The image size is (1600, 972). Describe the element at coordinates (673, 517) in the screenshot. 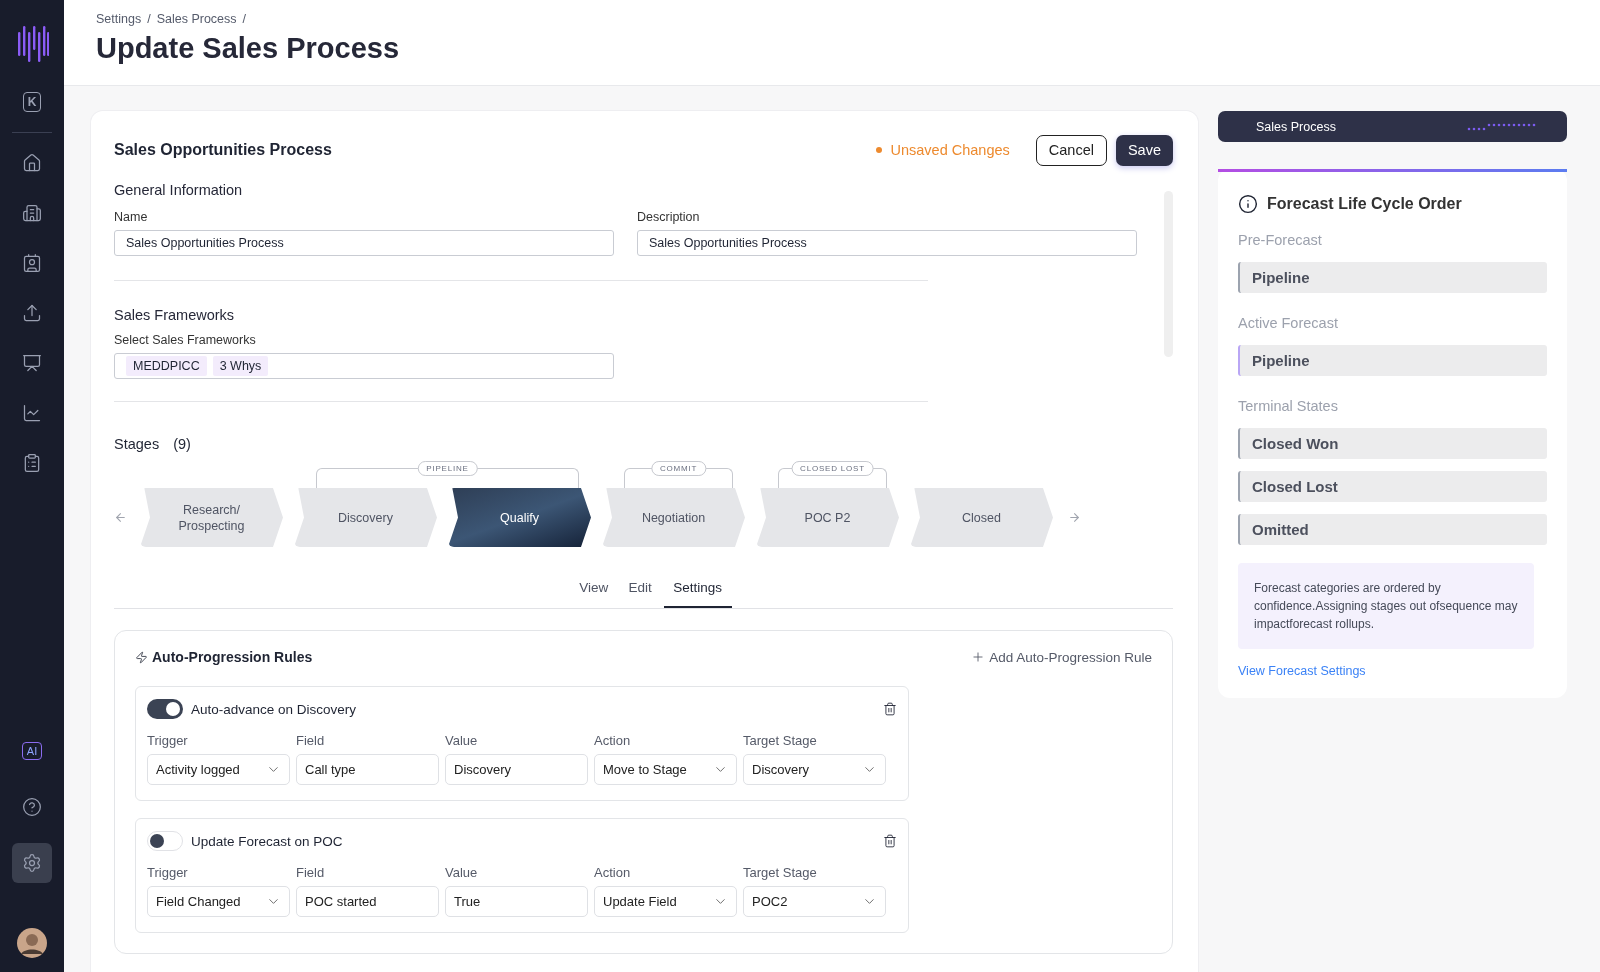

I see `stage-chevron: Negotiation` at that location.